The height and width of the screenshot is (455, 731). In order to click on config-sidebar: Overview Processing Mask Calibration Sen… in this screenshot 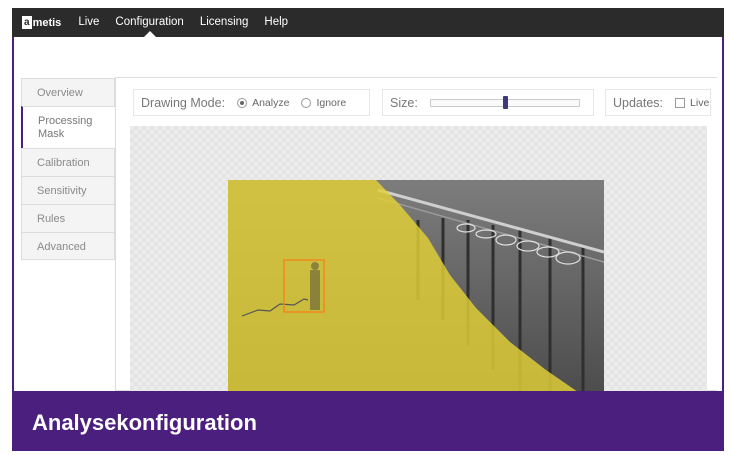, I will do `click(68, 169)`.